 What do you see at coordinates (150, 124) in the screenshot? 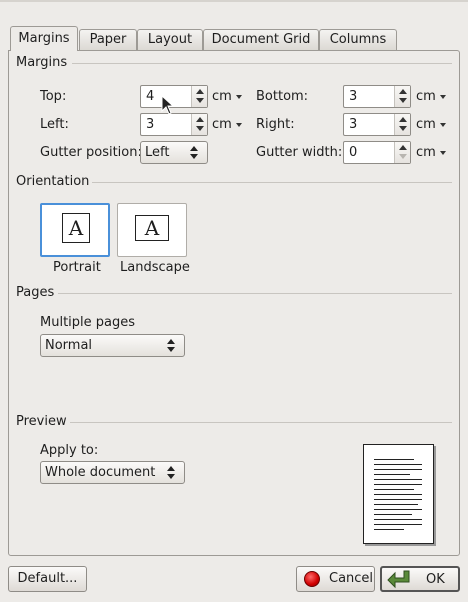
I see `left-value: 3` at bounding box center [150, 124].